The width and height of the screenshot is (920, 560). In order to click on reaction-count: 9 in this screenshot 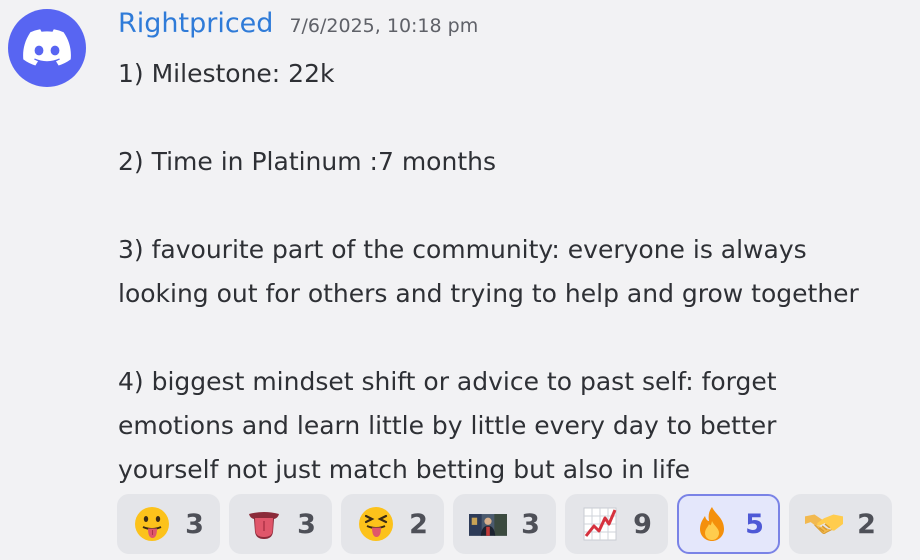, I will do `click(642, 524)`.